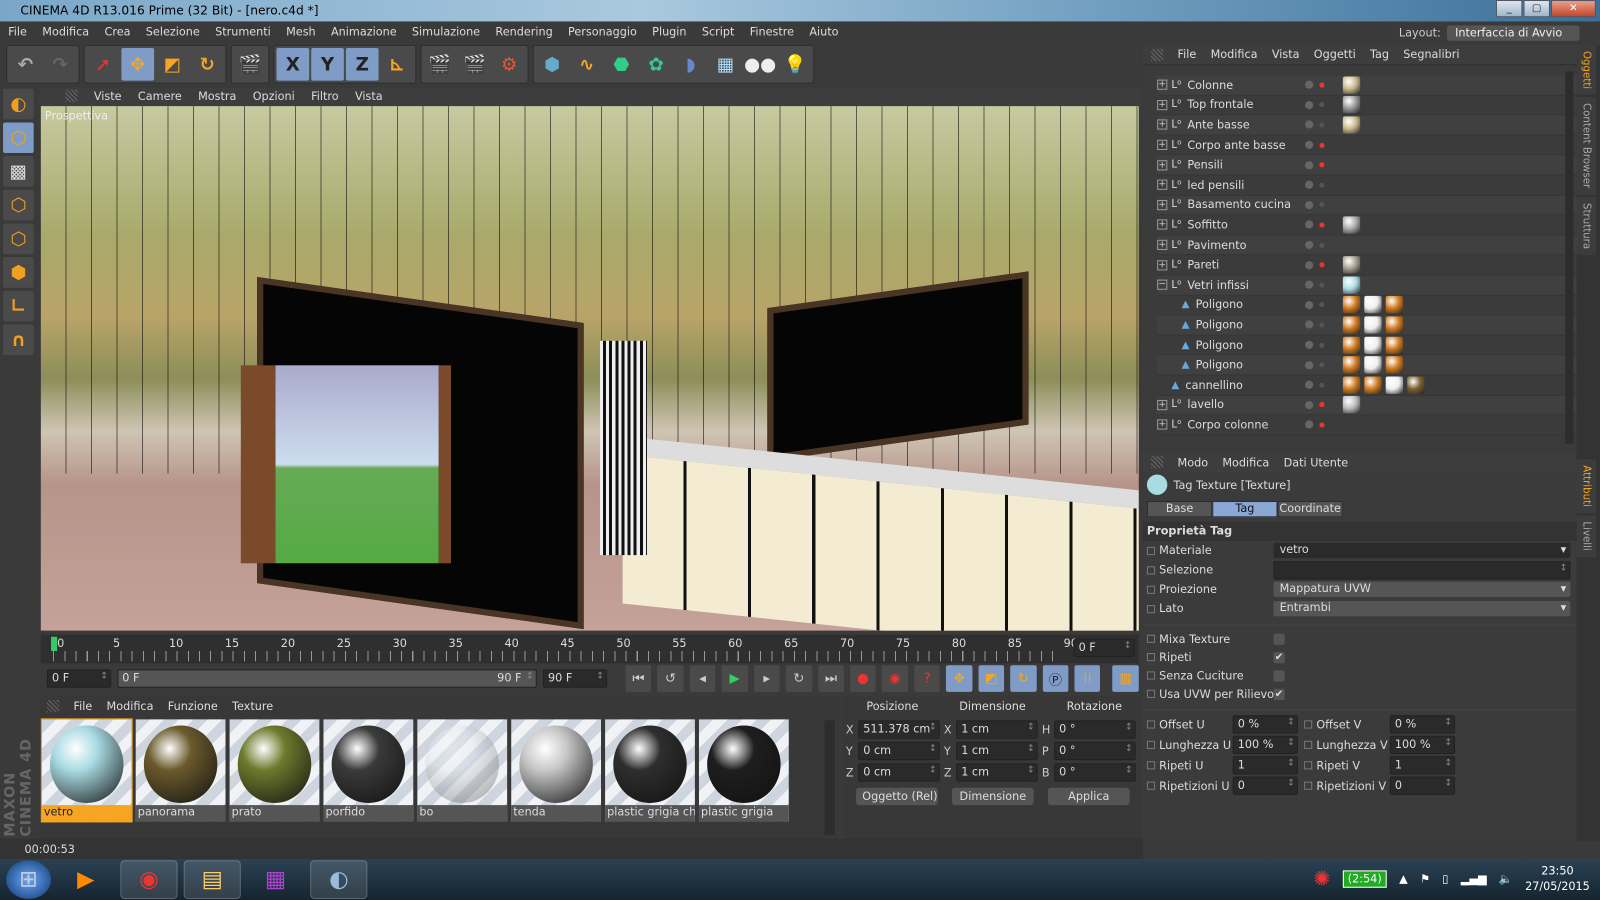 The width and height of the screenshot is (1600, 900). Describe the element at coordinates (1367, 245) in the screenshot. I see `object-row: + L⁰ Pavimento` at that location.